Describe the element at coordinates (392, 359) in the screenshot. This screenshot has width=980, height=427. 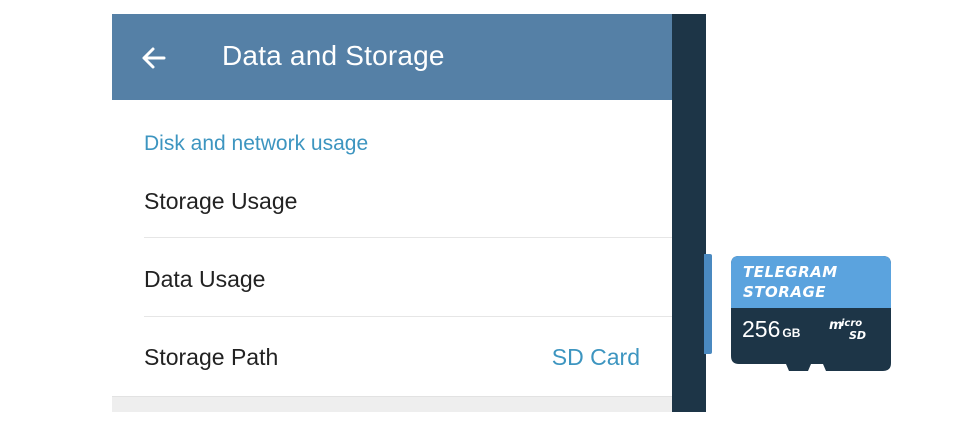
I see `storage-path-row: Storage Path SD Card` at that location.